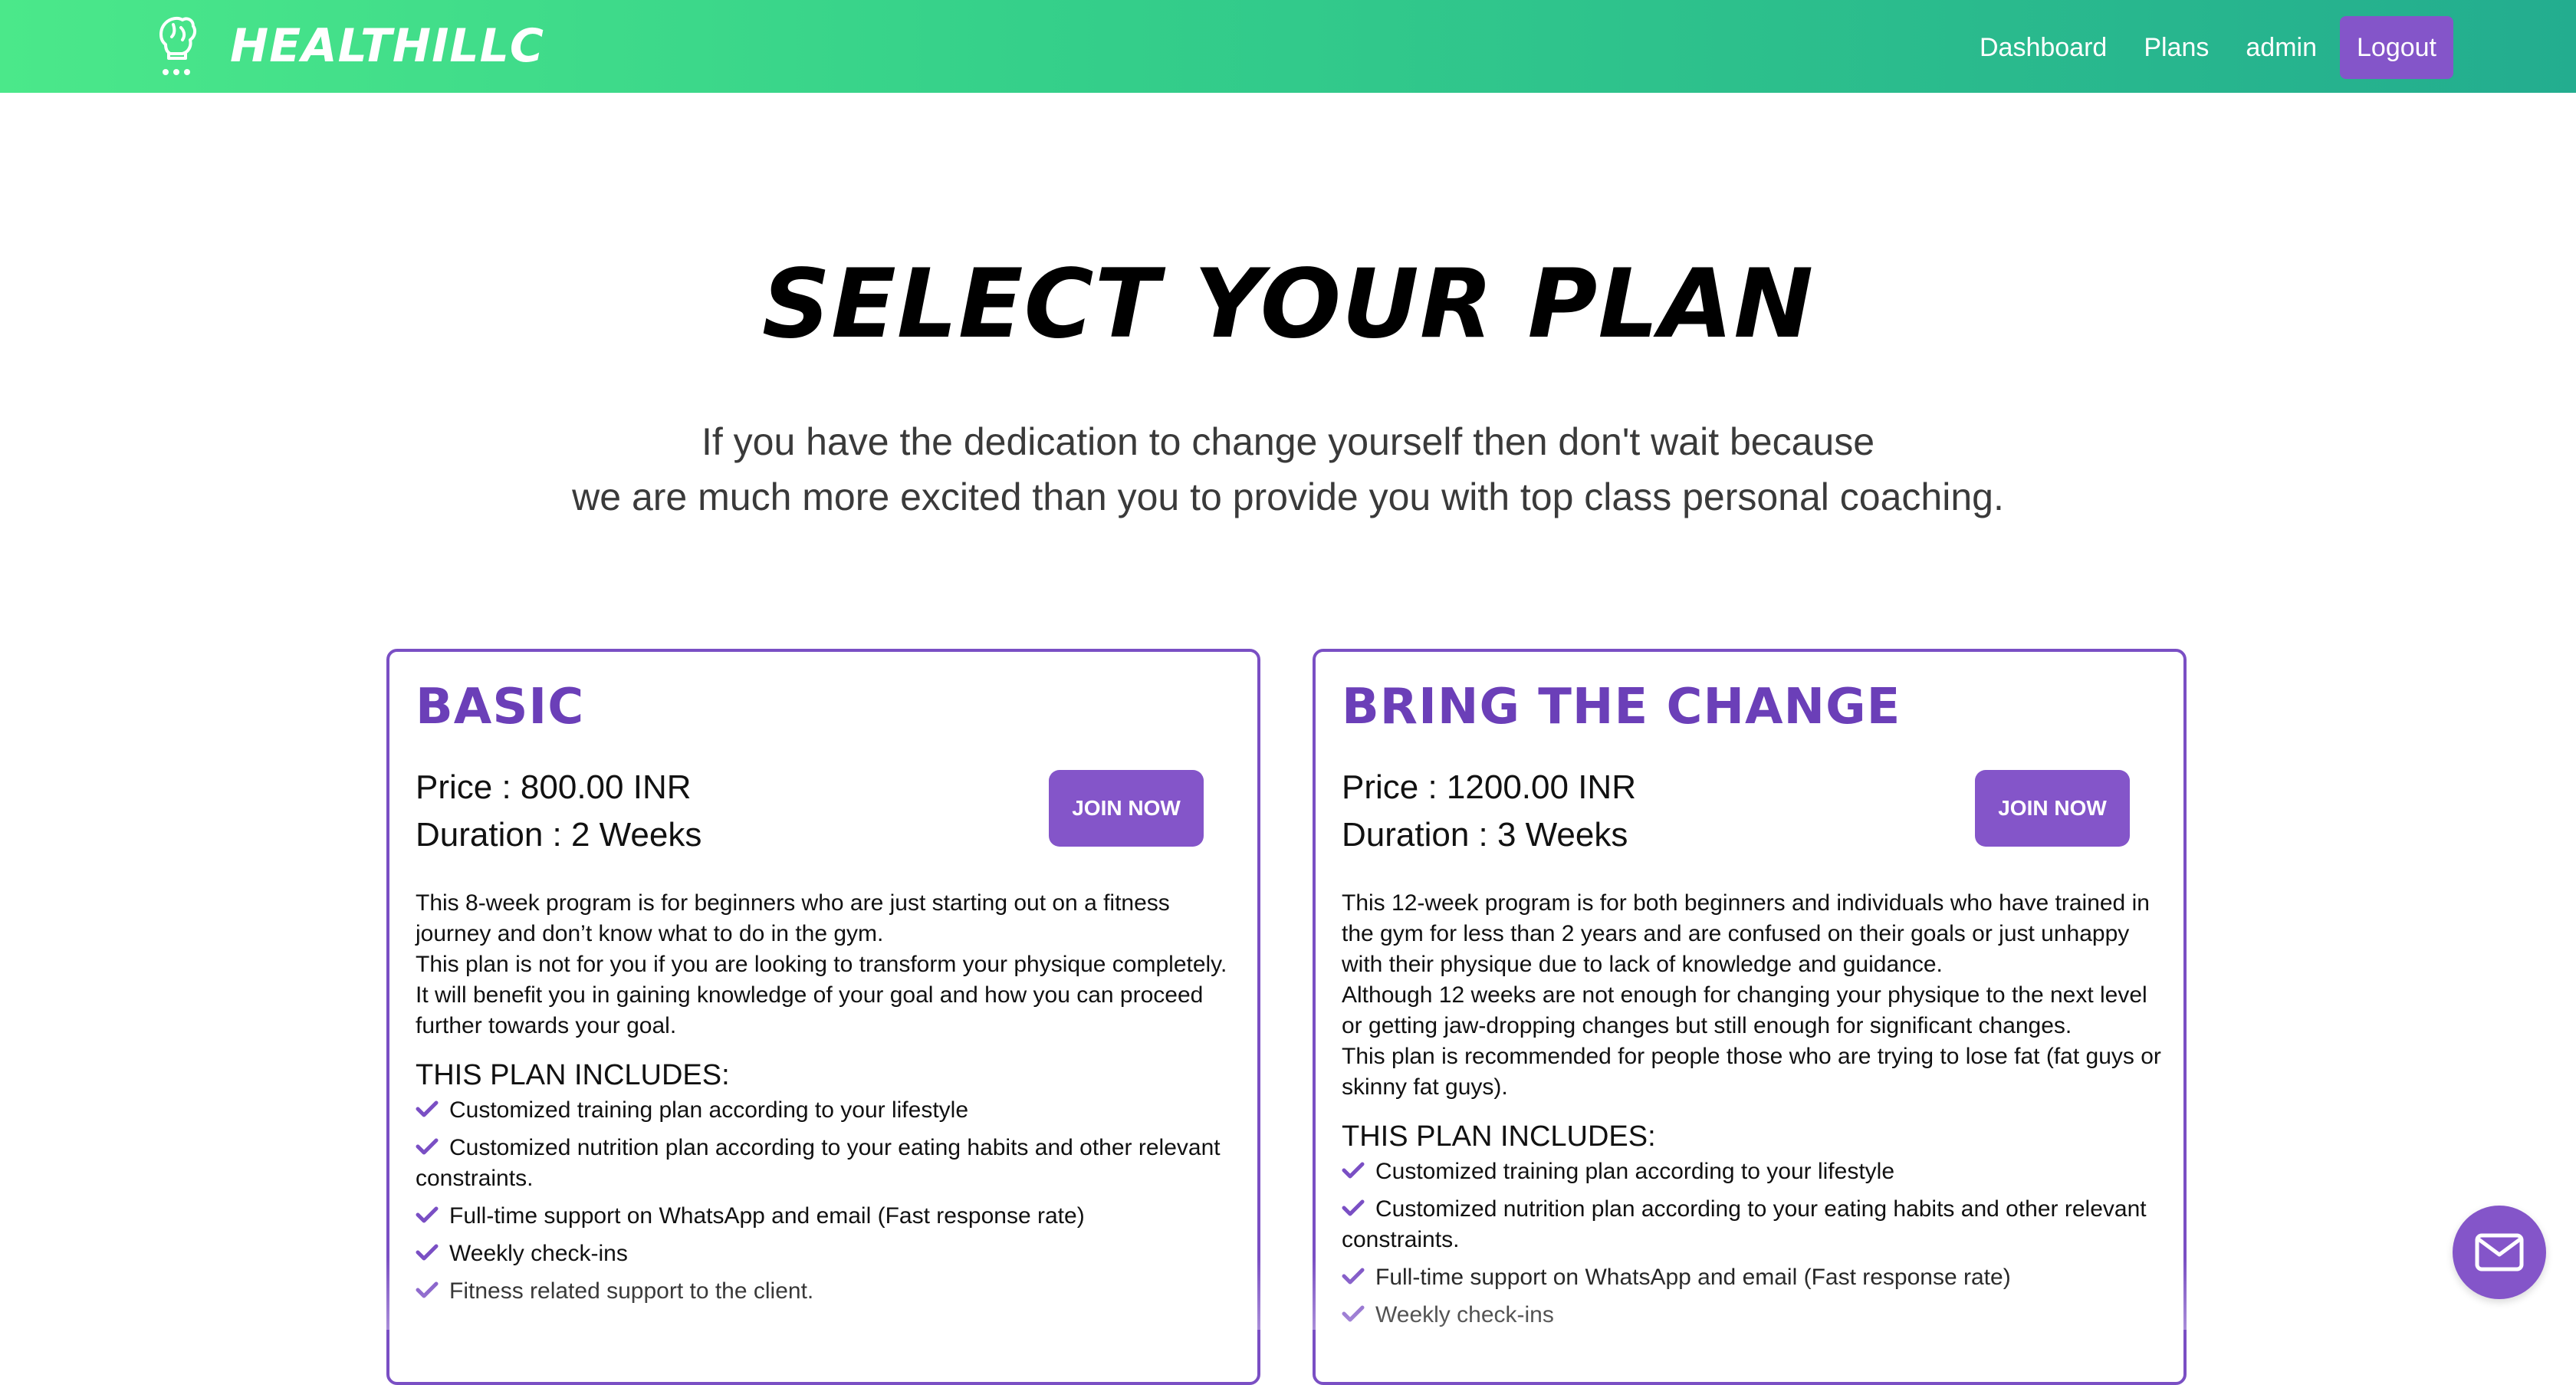 The width and height of the screenshot is (2576, 1385). I want to click on plan-price: Price : 1200.00 INR, so click(1489, 787).